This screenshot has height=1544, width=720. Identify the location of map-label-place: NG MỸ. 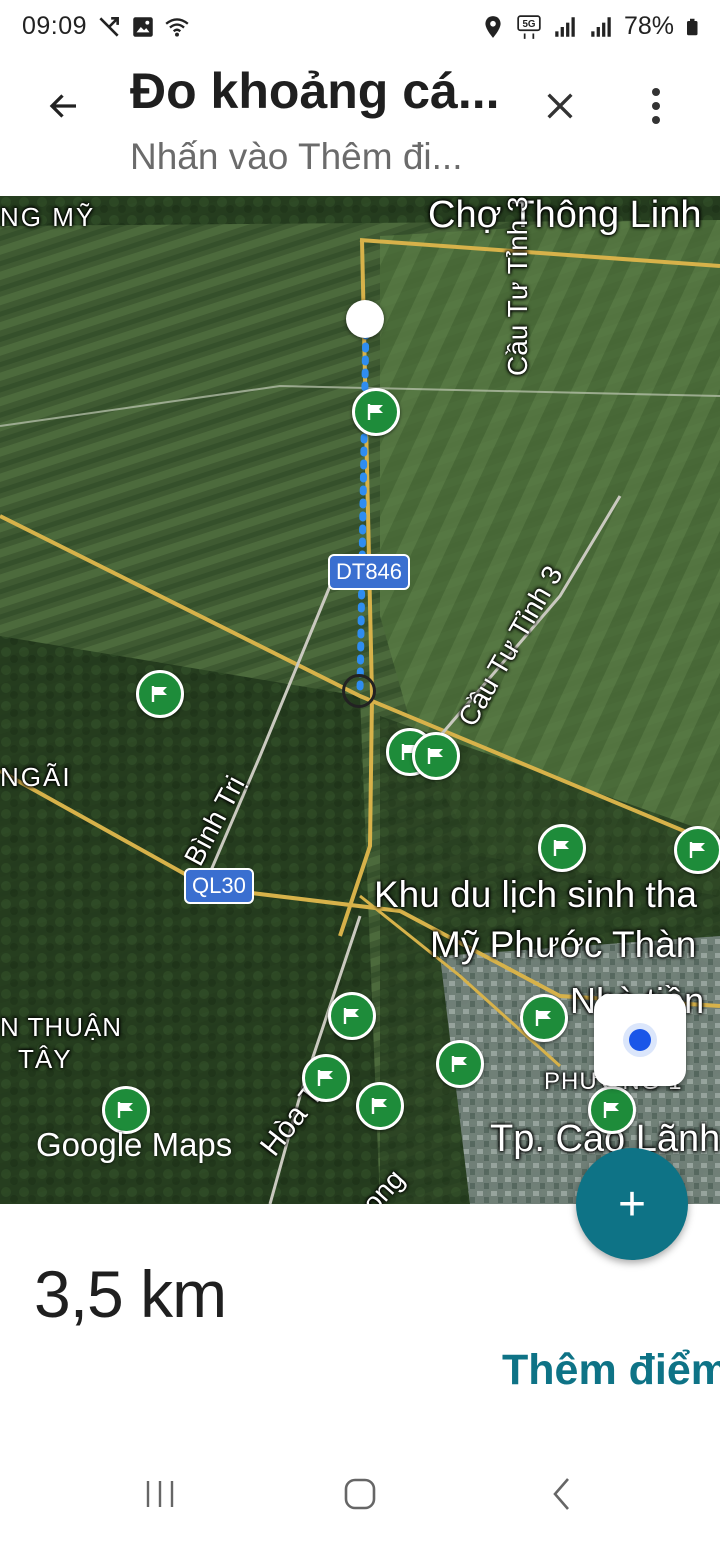
(48, 217).